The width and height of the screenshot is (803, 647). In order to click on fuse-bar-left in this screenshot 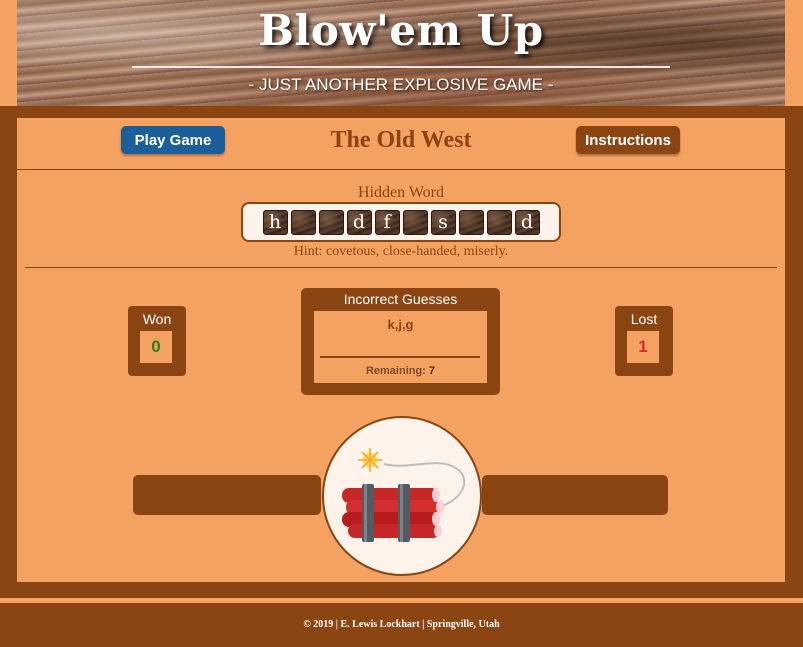, I will do `click(227, 495)`.